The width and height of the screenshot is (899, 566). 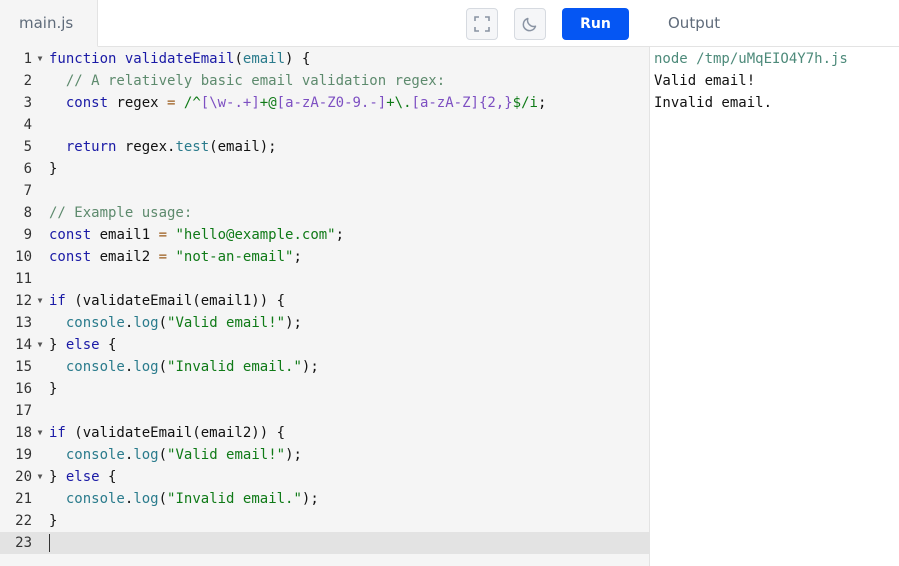 What do you see at coordinates (324, 191) in the screenshot?
I see `code-line: 7` at bounding box center [324, 191].